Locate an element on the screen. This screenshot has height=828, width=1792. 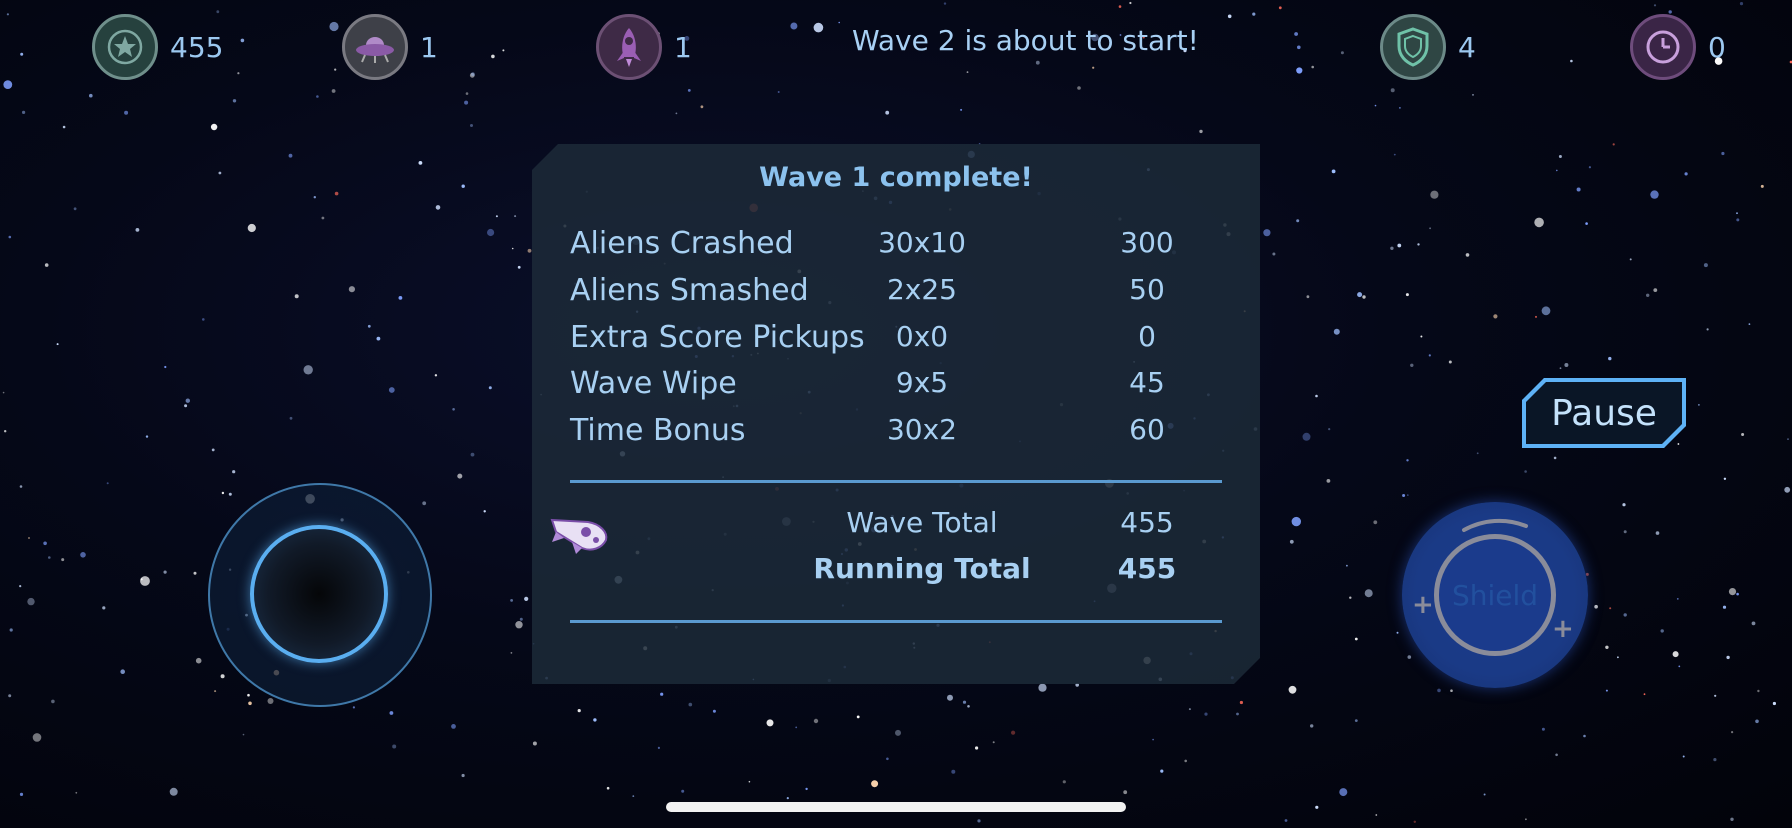
shield-button: Shield + + is located at coordinates (1495, 595).